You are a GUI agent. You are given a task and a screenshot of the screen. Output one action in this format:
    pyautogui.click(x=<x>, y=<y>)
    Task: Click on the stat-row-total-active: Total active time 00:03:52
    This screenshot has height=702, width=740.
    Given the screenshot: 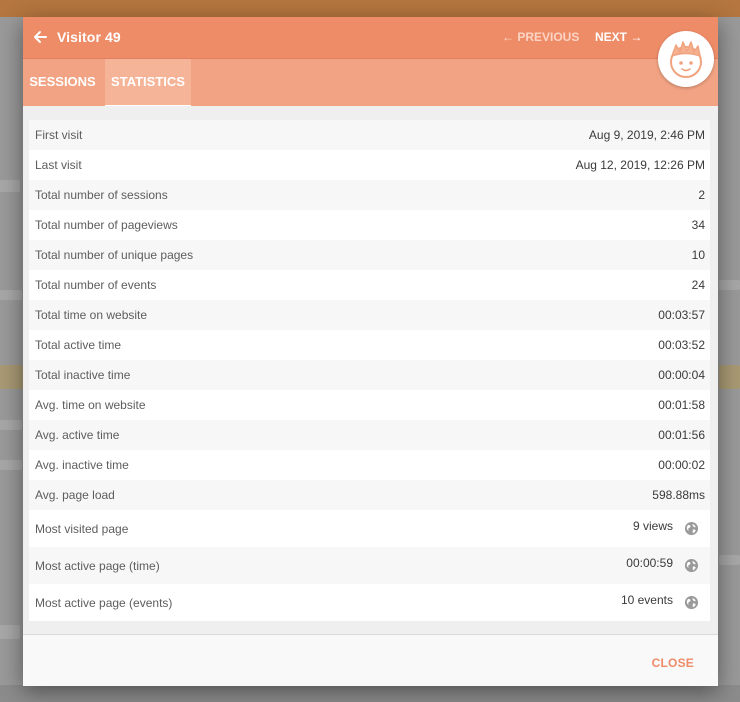 What is the action you would take?
    pyautogui.click(x=369, y=345)
    